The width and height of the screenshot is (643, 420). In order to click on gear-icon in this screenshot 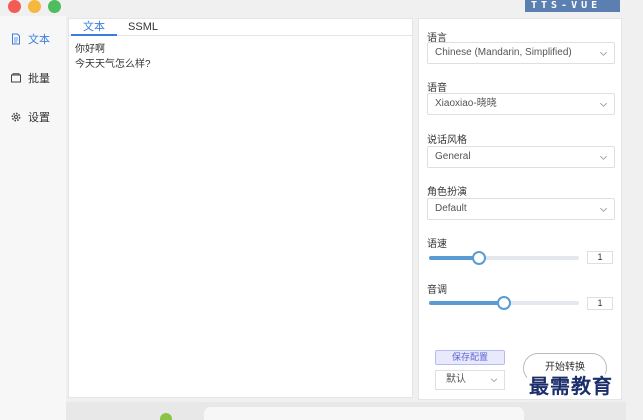, I will do `click(16, 117)`.